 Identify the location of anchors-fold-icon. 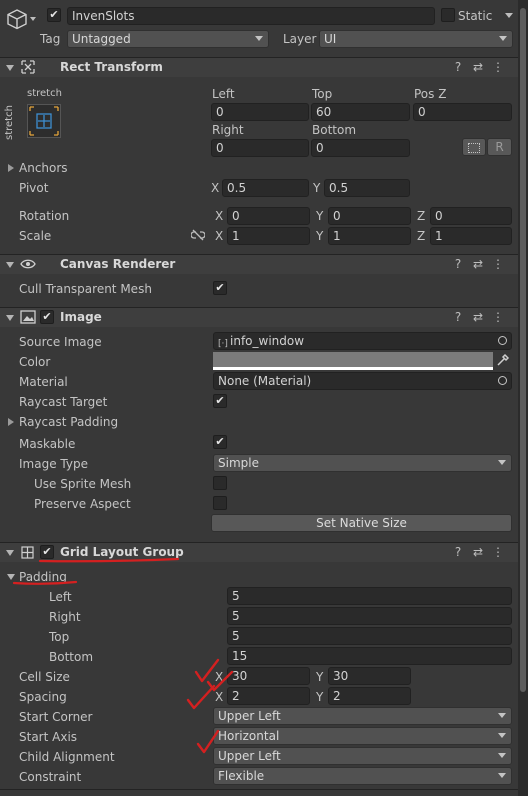
(11, 168).